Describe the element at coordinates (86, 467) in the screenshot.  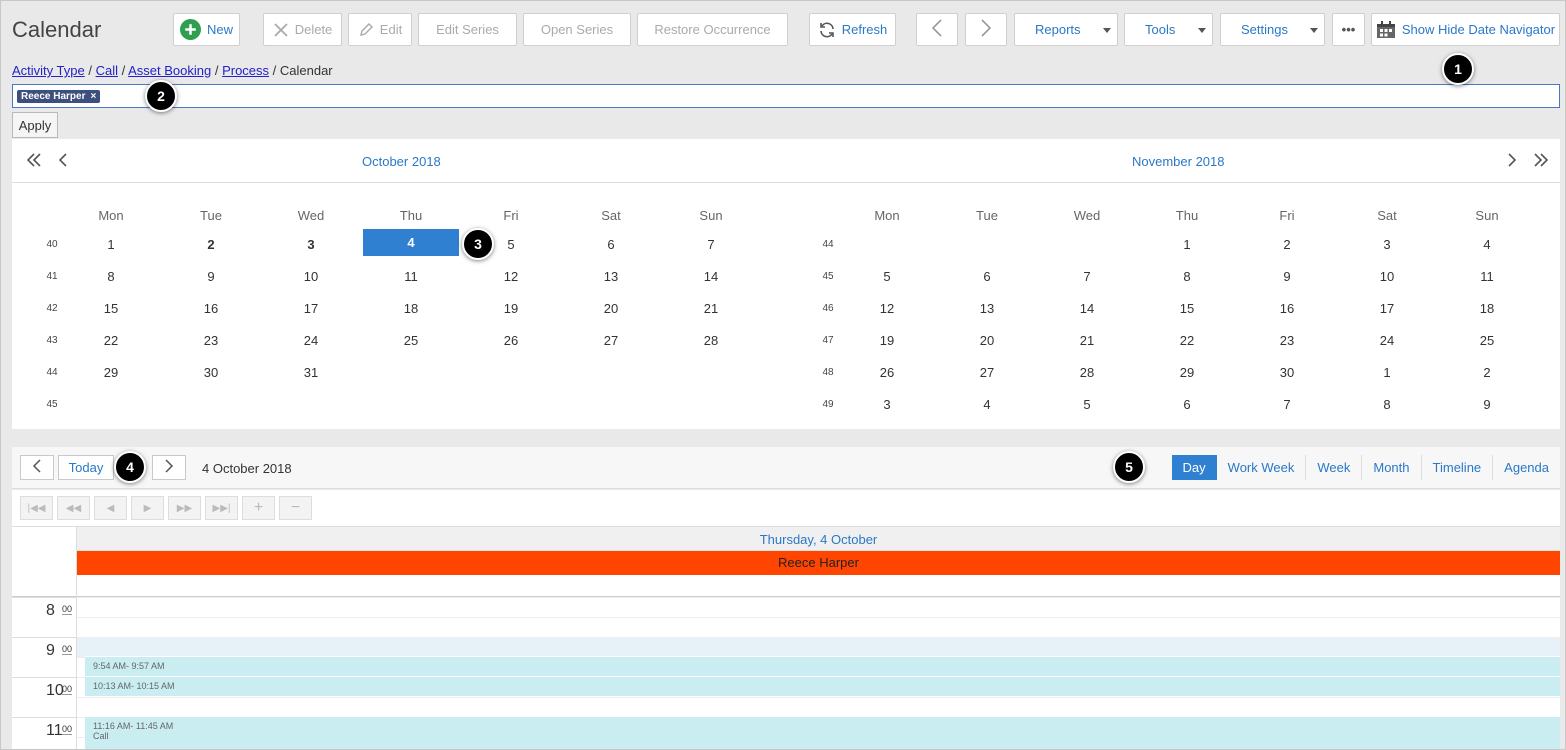
I see `today-button: Today` at that location.